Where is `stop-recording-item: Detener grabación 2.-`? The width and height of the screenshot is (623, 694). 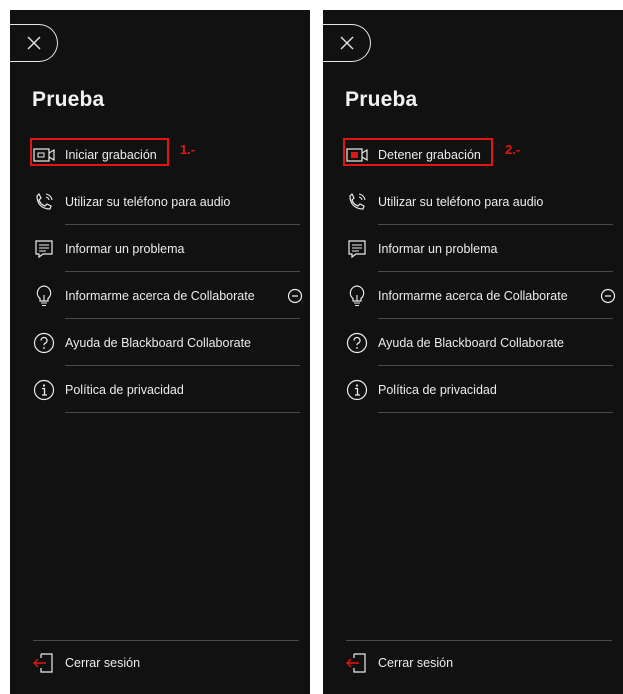
stop-recording-item: Detener grabación 2.- is located at coordinates (478, 154).